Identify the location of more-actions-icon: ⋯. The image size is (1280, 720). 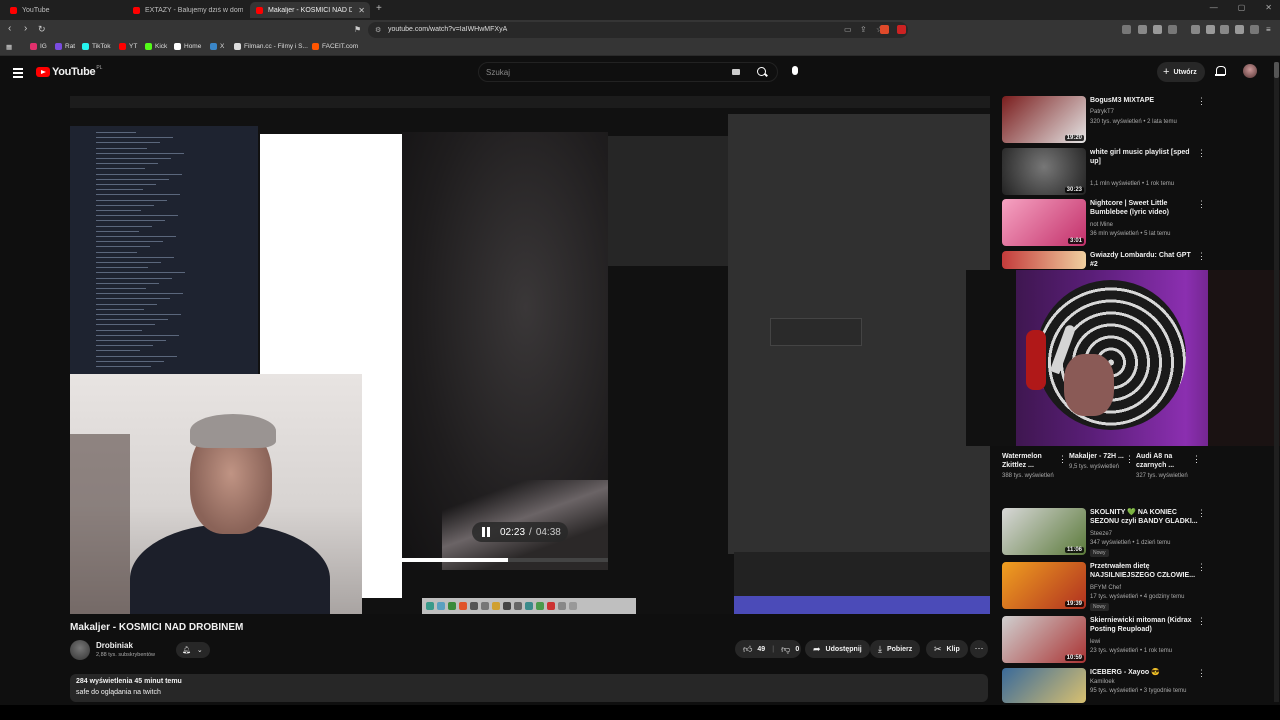
(979, 649).